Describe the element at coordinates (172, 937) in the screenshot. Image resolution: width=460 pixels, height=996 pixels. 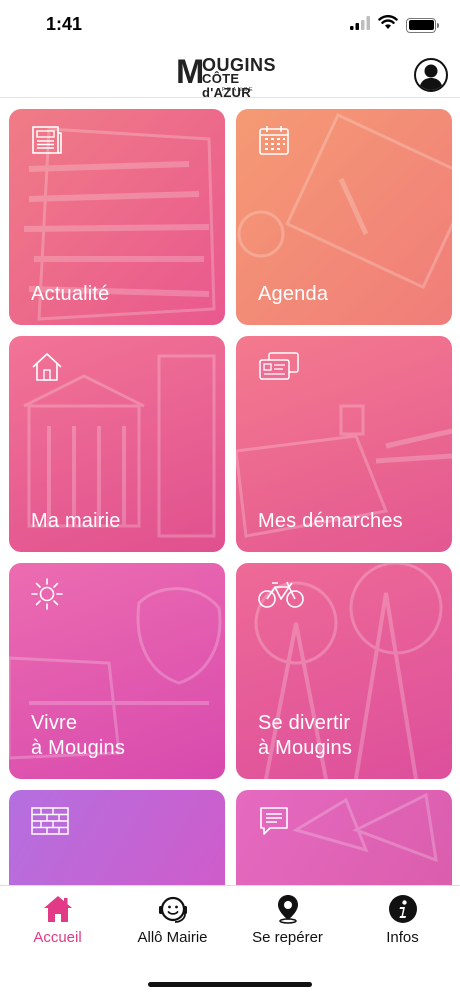
I see `tab-label: Allô Mairie` at that location.